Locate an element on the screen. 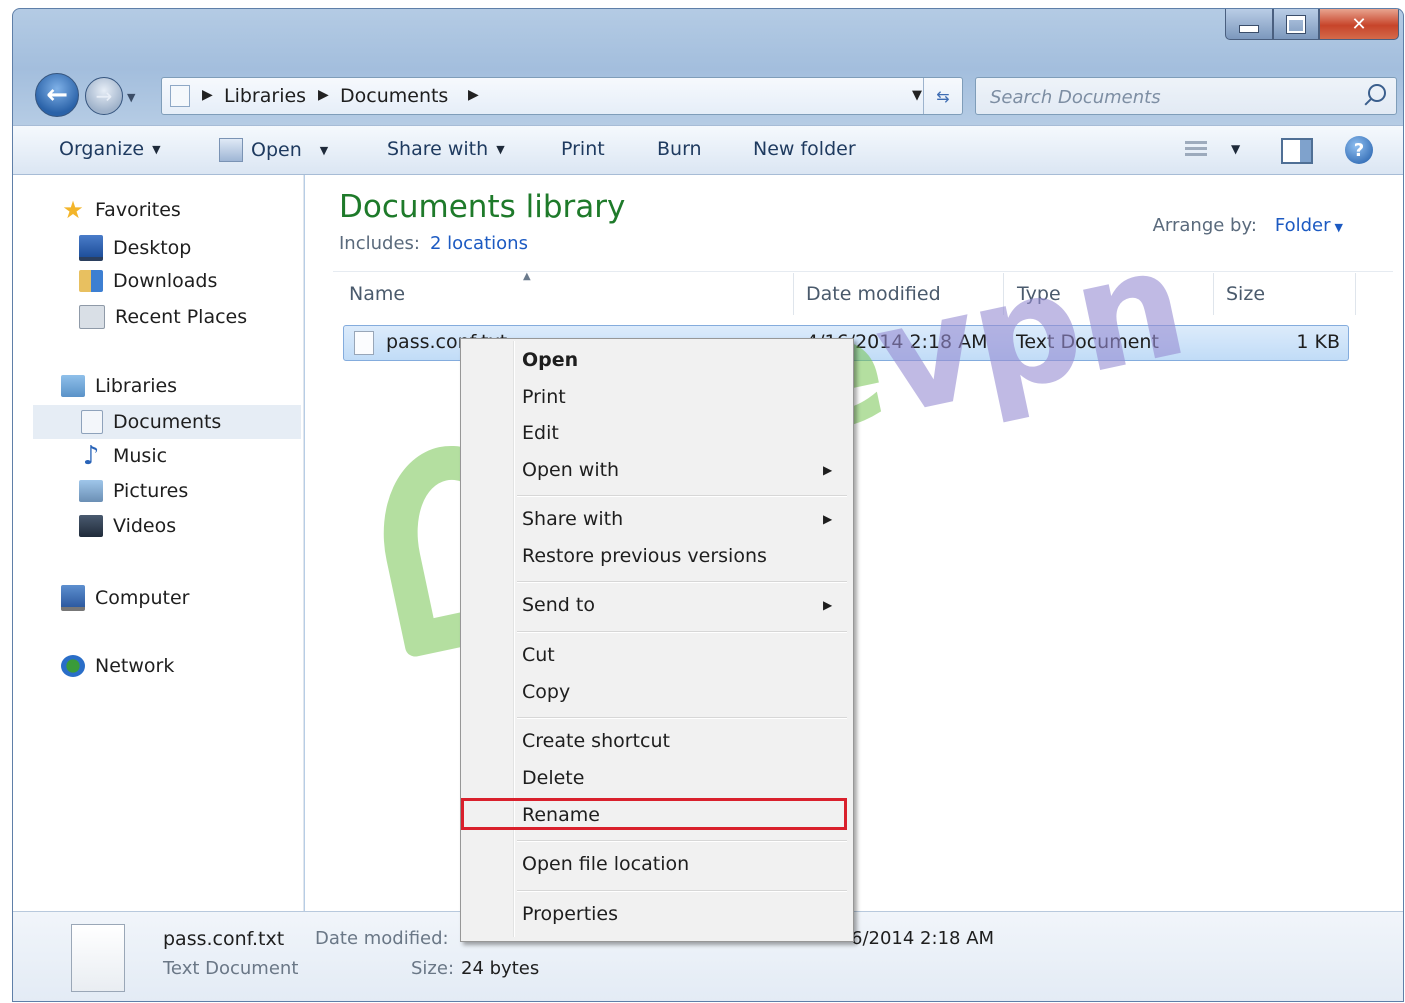 Image resolution: width=1405 pixels, height=1003 pixels. print-label: Print is located at coordinates (583, 149).